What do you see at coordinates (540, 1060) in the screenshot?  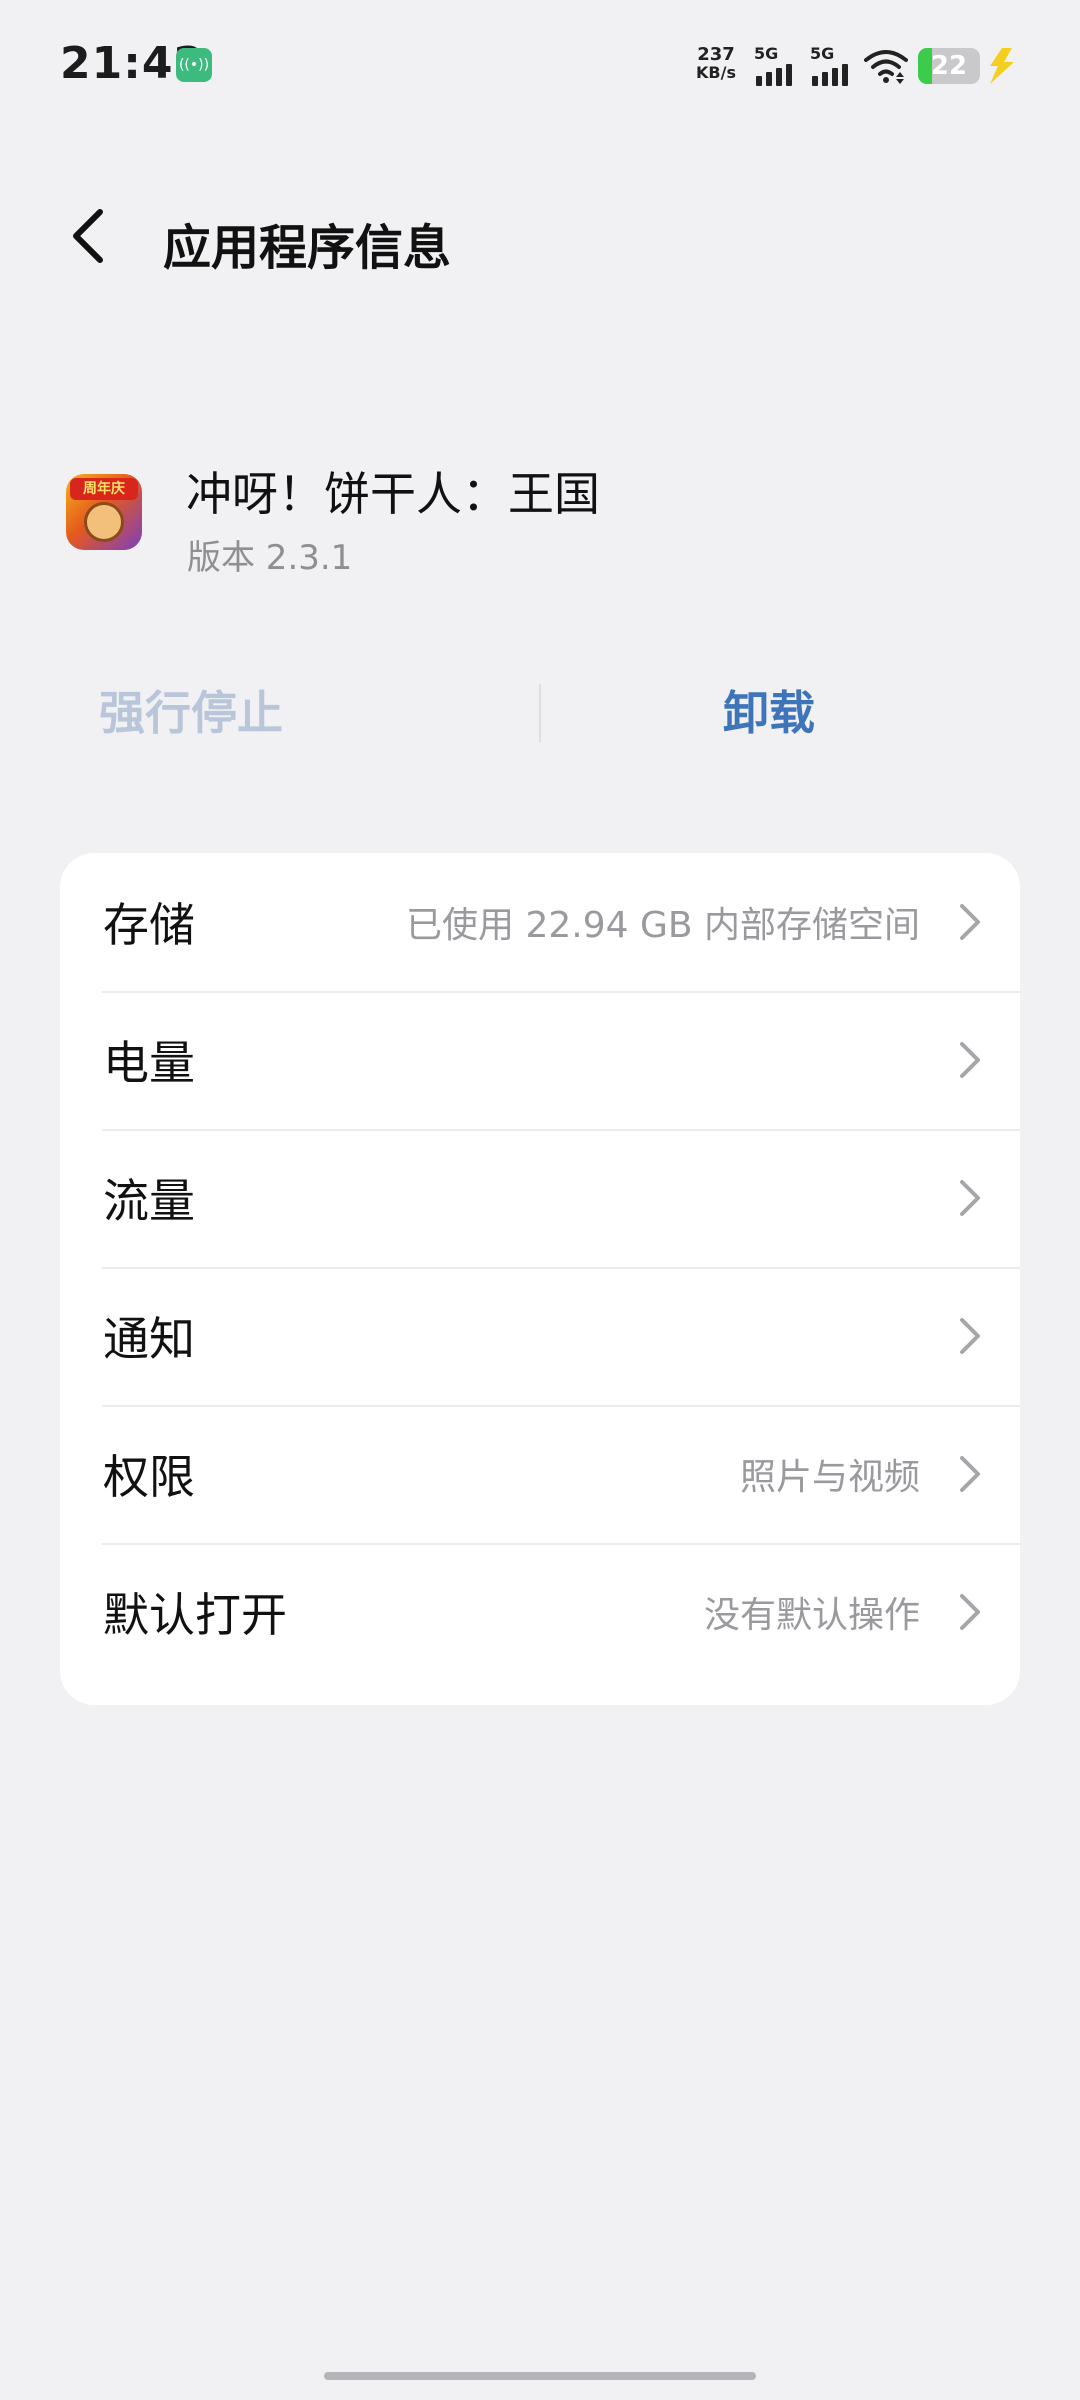 I see `settings-row-battery: 电量` at bounding box center [540, 1060].